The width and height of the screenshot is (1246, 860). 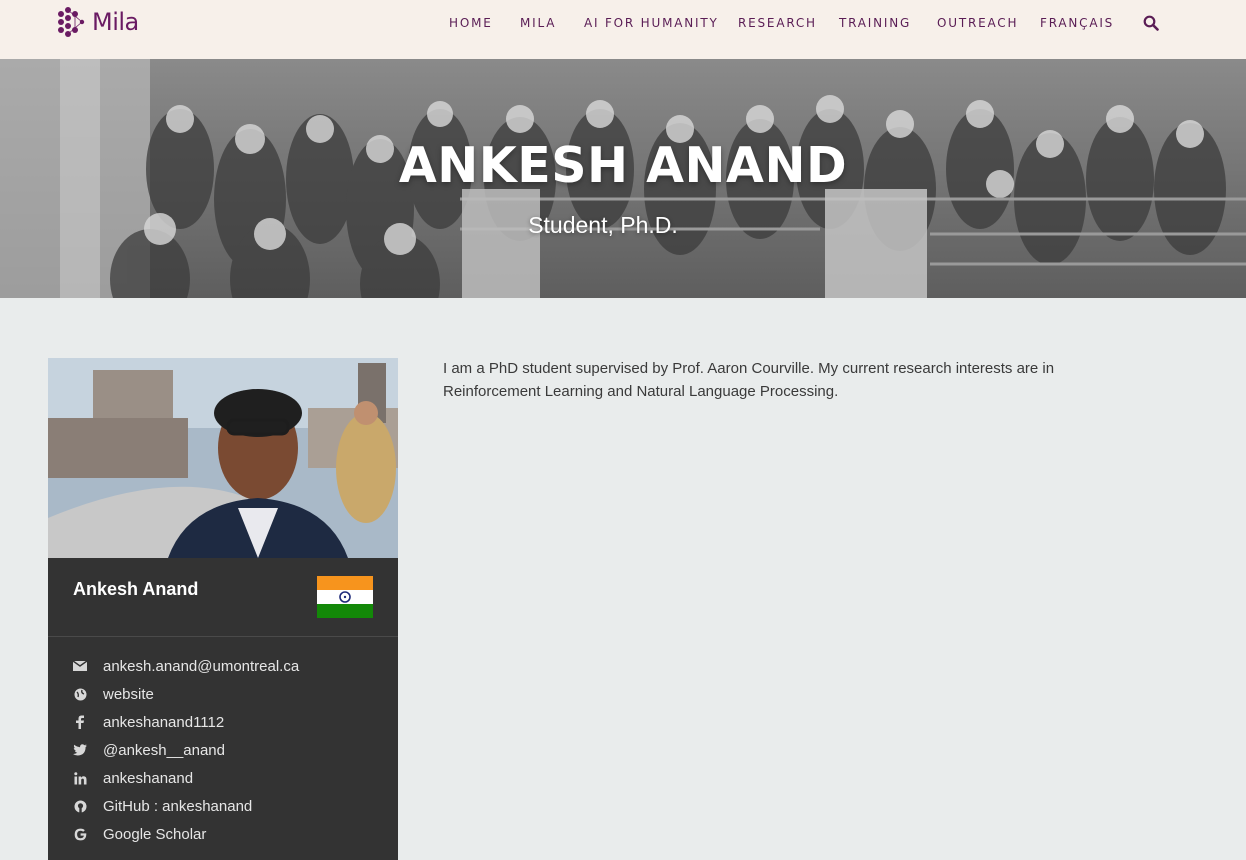 I want to click on india-flag-icon, so click(x=345, y=597).